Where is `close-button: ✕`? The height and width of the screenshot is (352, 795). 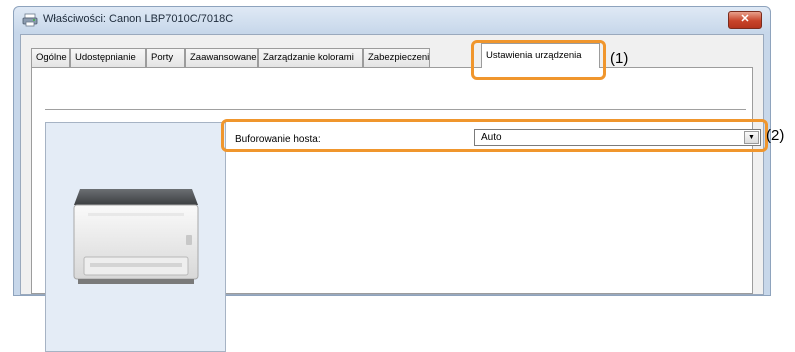 close-button: ✕ is located at coordinates (745, 20).